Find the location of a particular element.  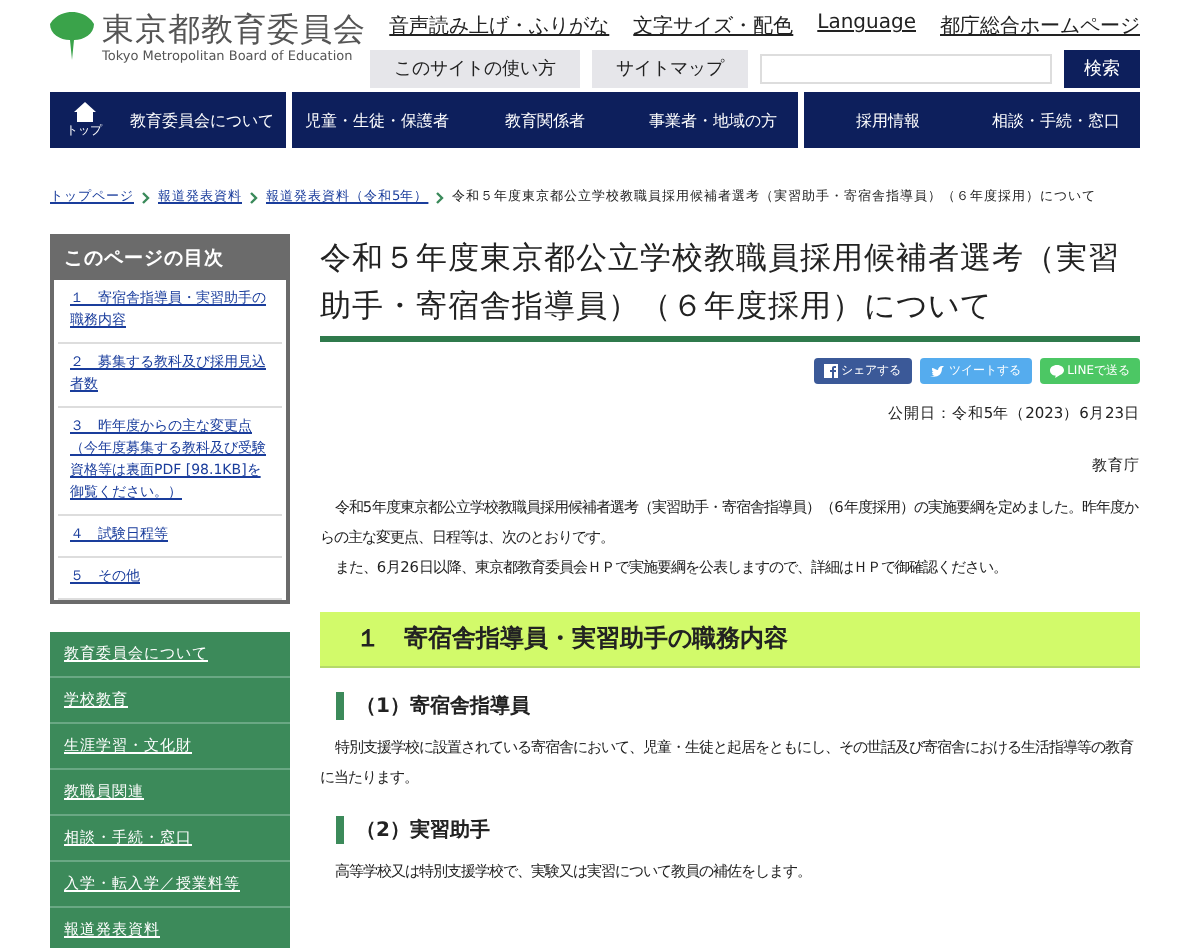

nav-item: 相談・手続・窓口 is located at coordinates (1056, 120).